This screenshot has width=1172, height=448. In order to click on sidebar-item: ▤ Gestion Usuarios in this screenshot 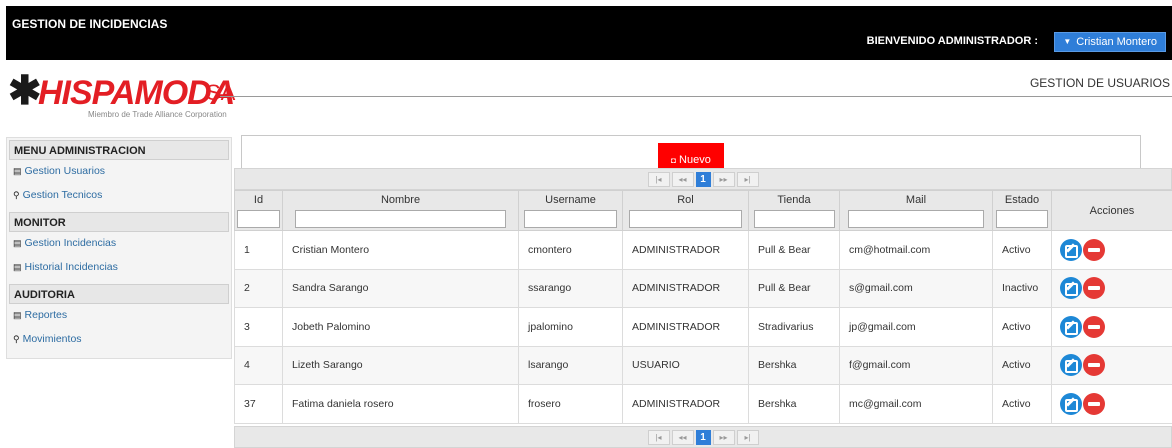, I will do `click(119, 174)`.